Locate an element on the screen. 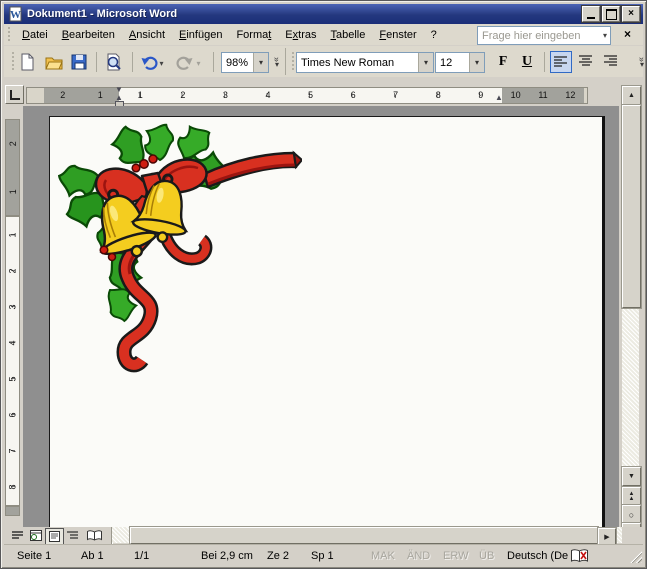  font-name-combobox: Times New Roman ▾ is located at coordinates (365, 62).